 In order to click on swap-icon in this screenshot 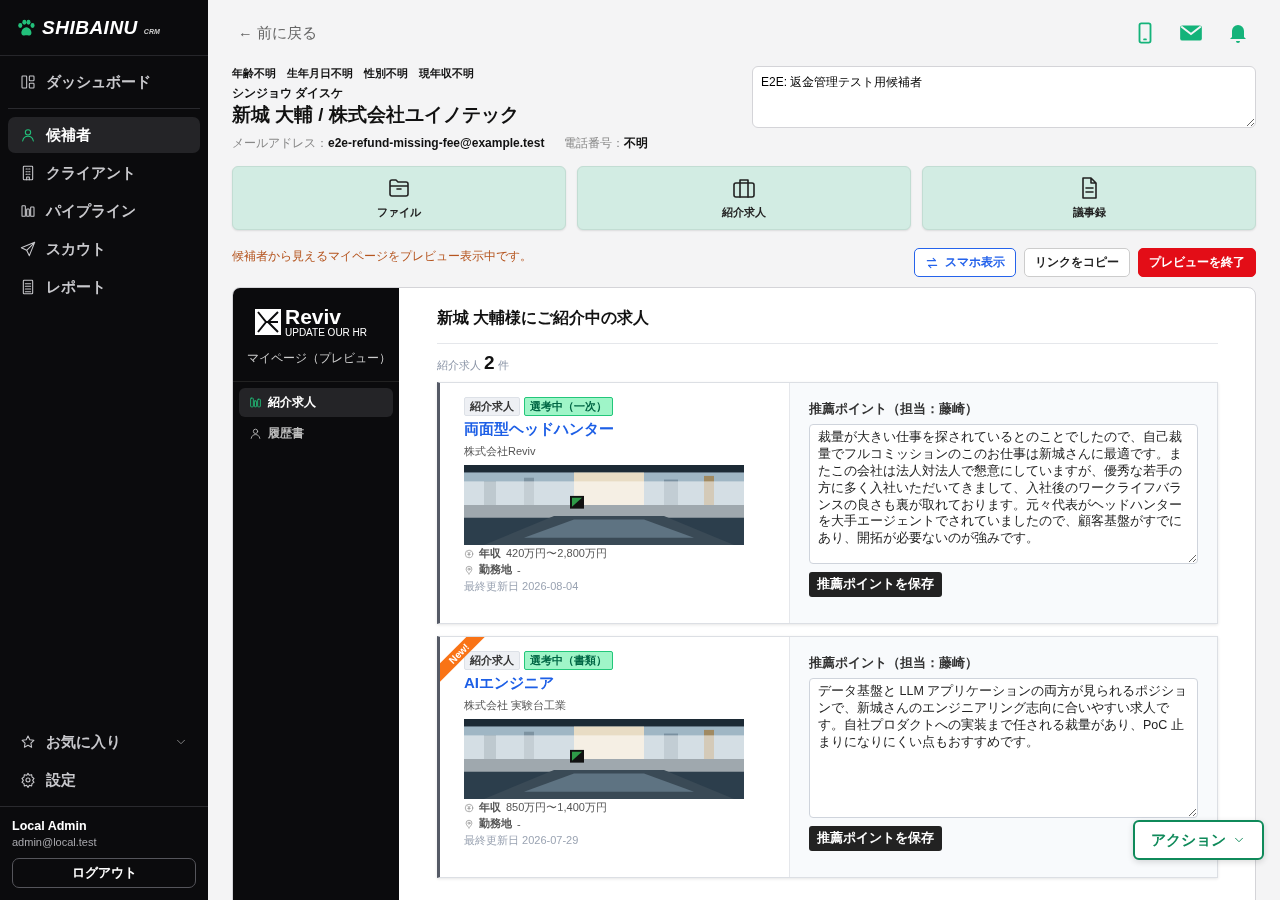, I will do `click(932, 262)`.